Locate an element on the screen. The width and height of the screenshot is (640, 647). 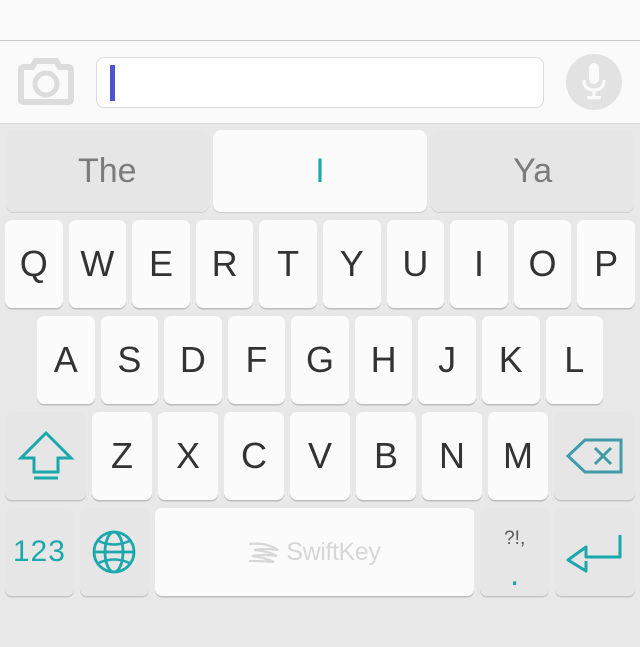
shift-key is located at coordinates (45, 456).